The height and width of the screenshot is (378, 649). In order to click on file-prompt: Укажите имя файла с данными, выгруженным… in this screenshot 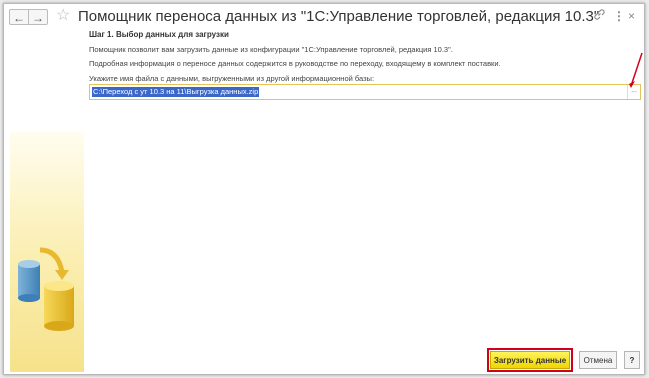, I will do `click(232, 78)`.